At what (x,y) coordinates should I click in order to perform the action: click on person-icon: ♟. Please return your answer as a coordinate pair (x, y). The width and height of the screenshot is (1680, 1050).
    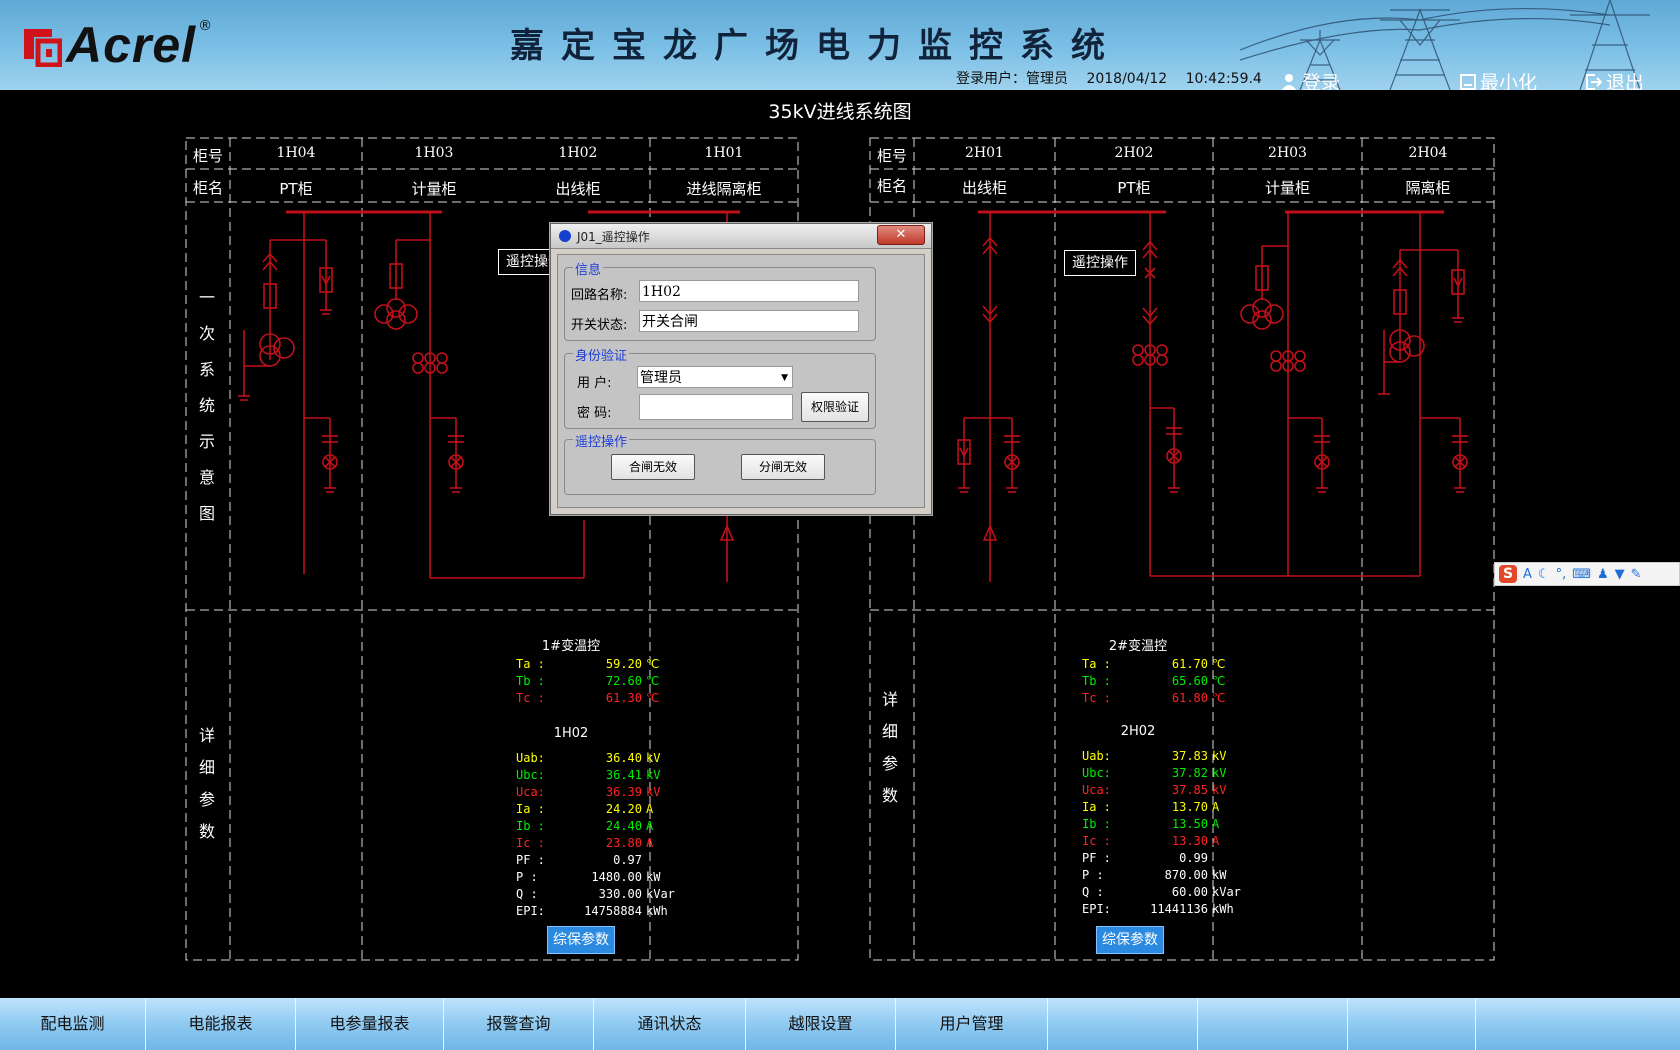
    Looking at the image, I should click on (1603, 574).